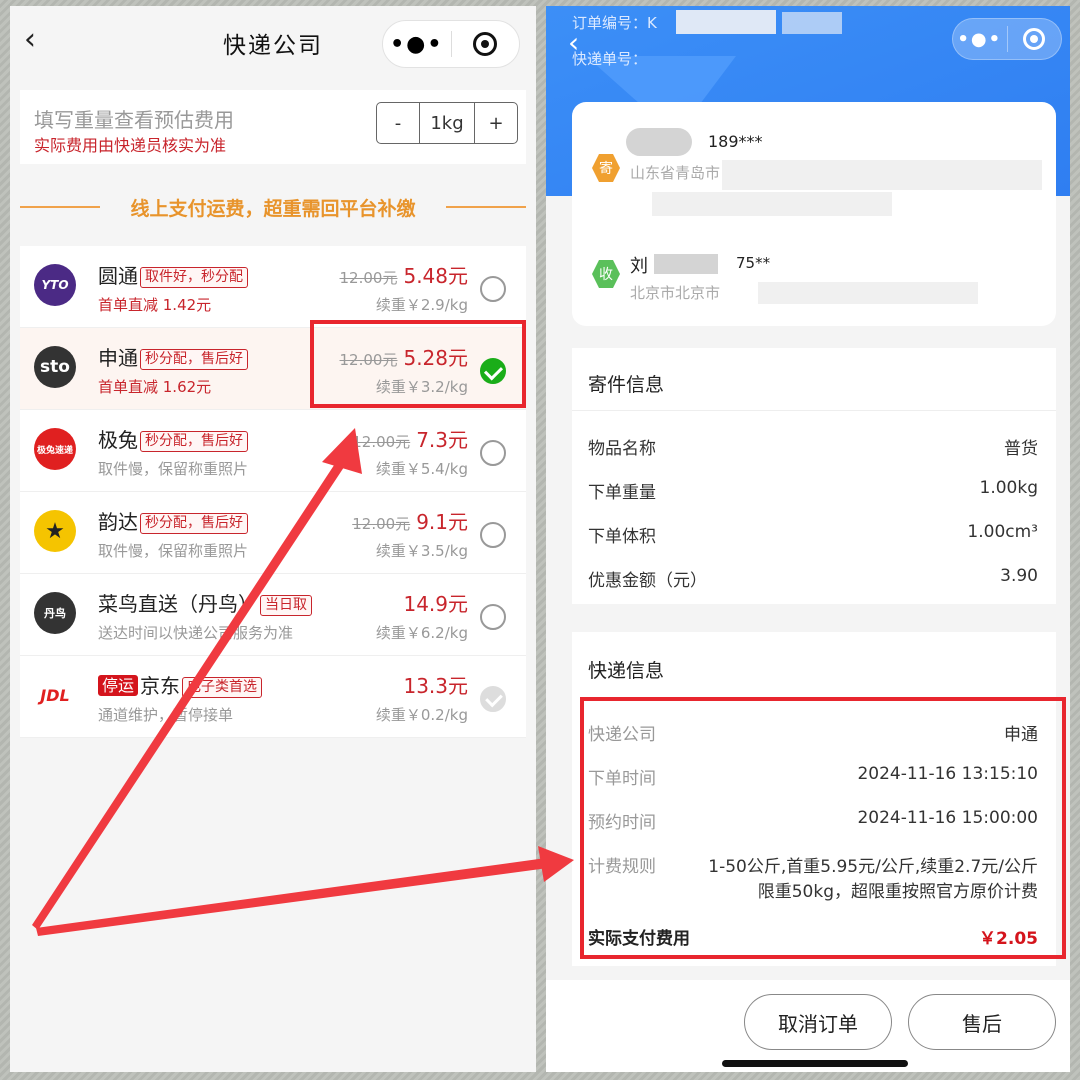 This screenshot has height=1080, width=1080. I want to click on courier-tag: 取件好，秒分配, so click(194, 277).